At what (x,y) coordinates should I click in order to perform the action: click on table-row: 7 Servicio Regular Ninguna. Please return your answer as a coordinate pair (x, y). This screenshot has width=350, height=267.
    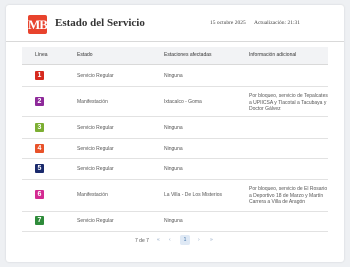
    Looking at the image, I should click on (175, 221).